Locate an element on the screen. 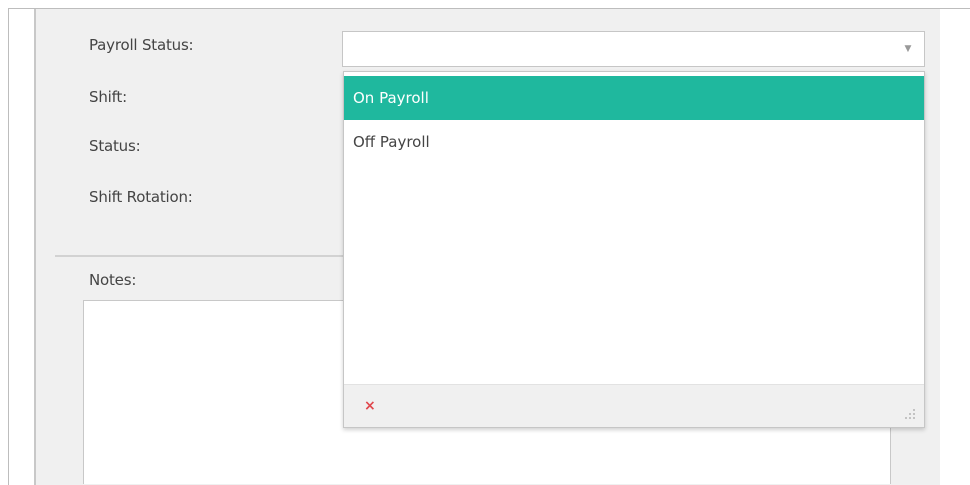 The height and width of the screenshot is (485, 970). payroll-status-label: Payroll Status: is located at coordinates (141, 45).